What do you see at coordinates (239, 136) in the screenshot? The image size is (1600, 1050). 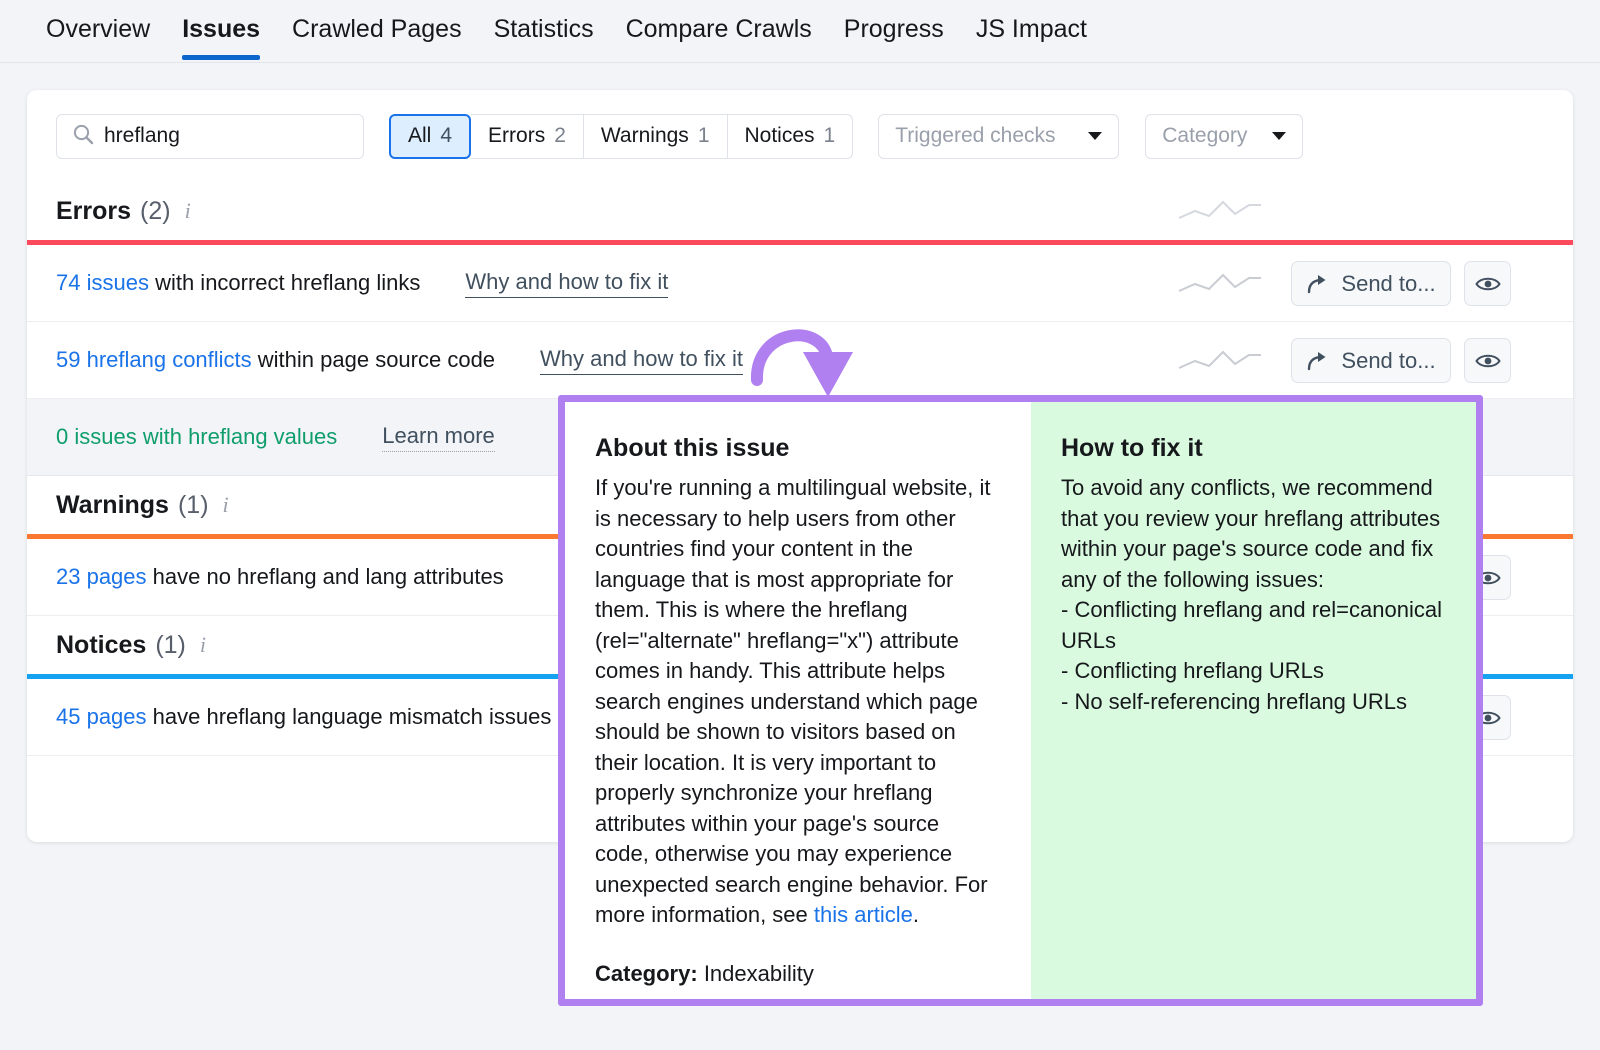 I see `search-input` at bounding box center [239, 136].